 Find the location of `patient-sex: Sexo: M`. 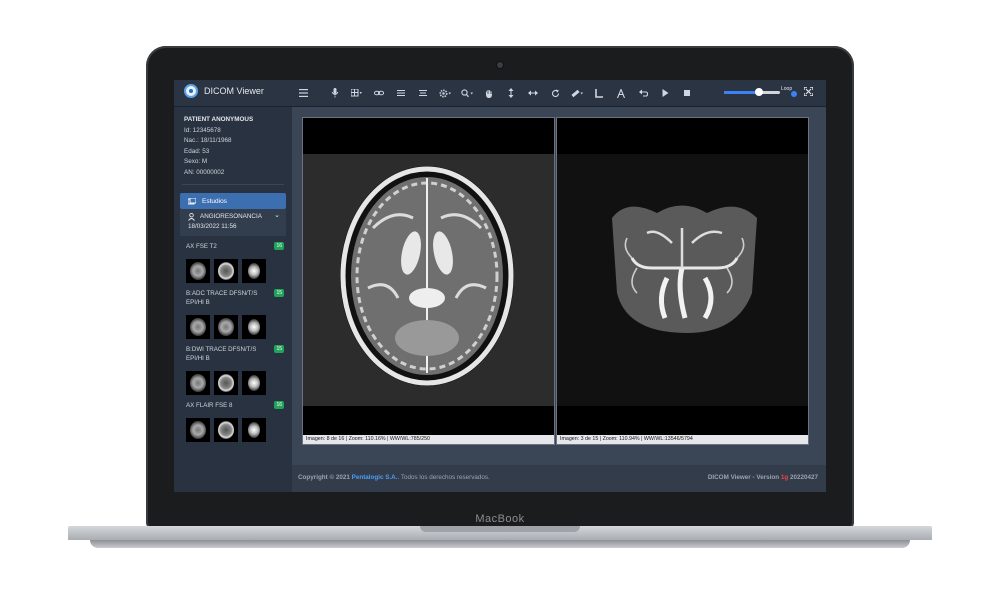

patient-sex: Sexo: M is located at coordinates (196, 161).